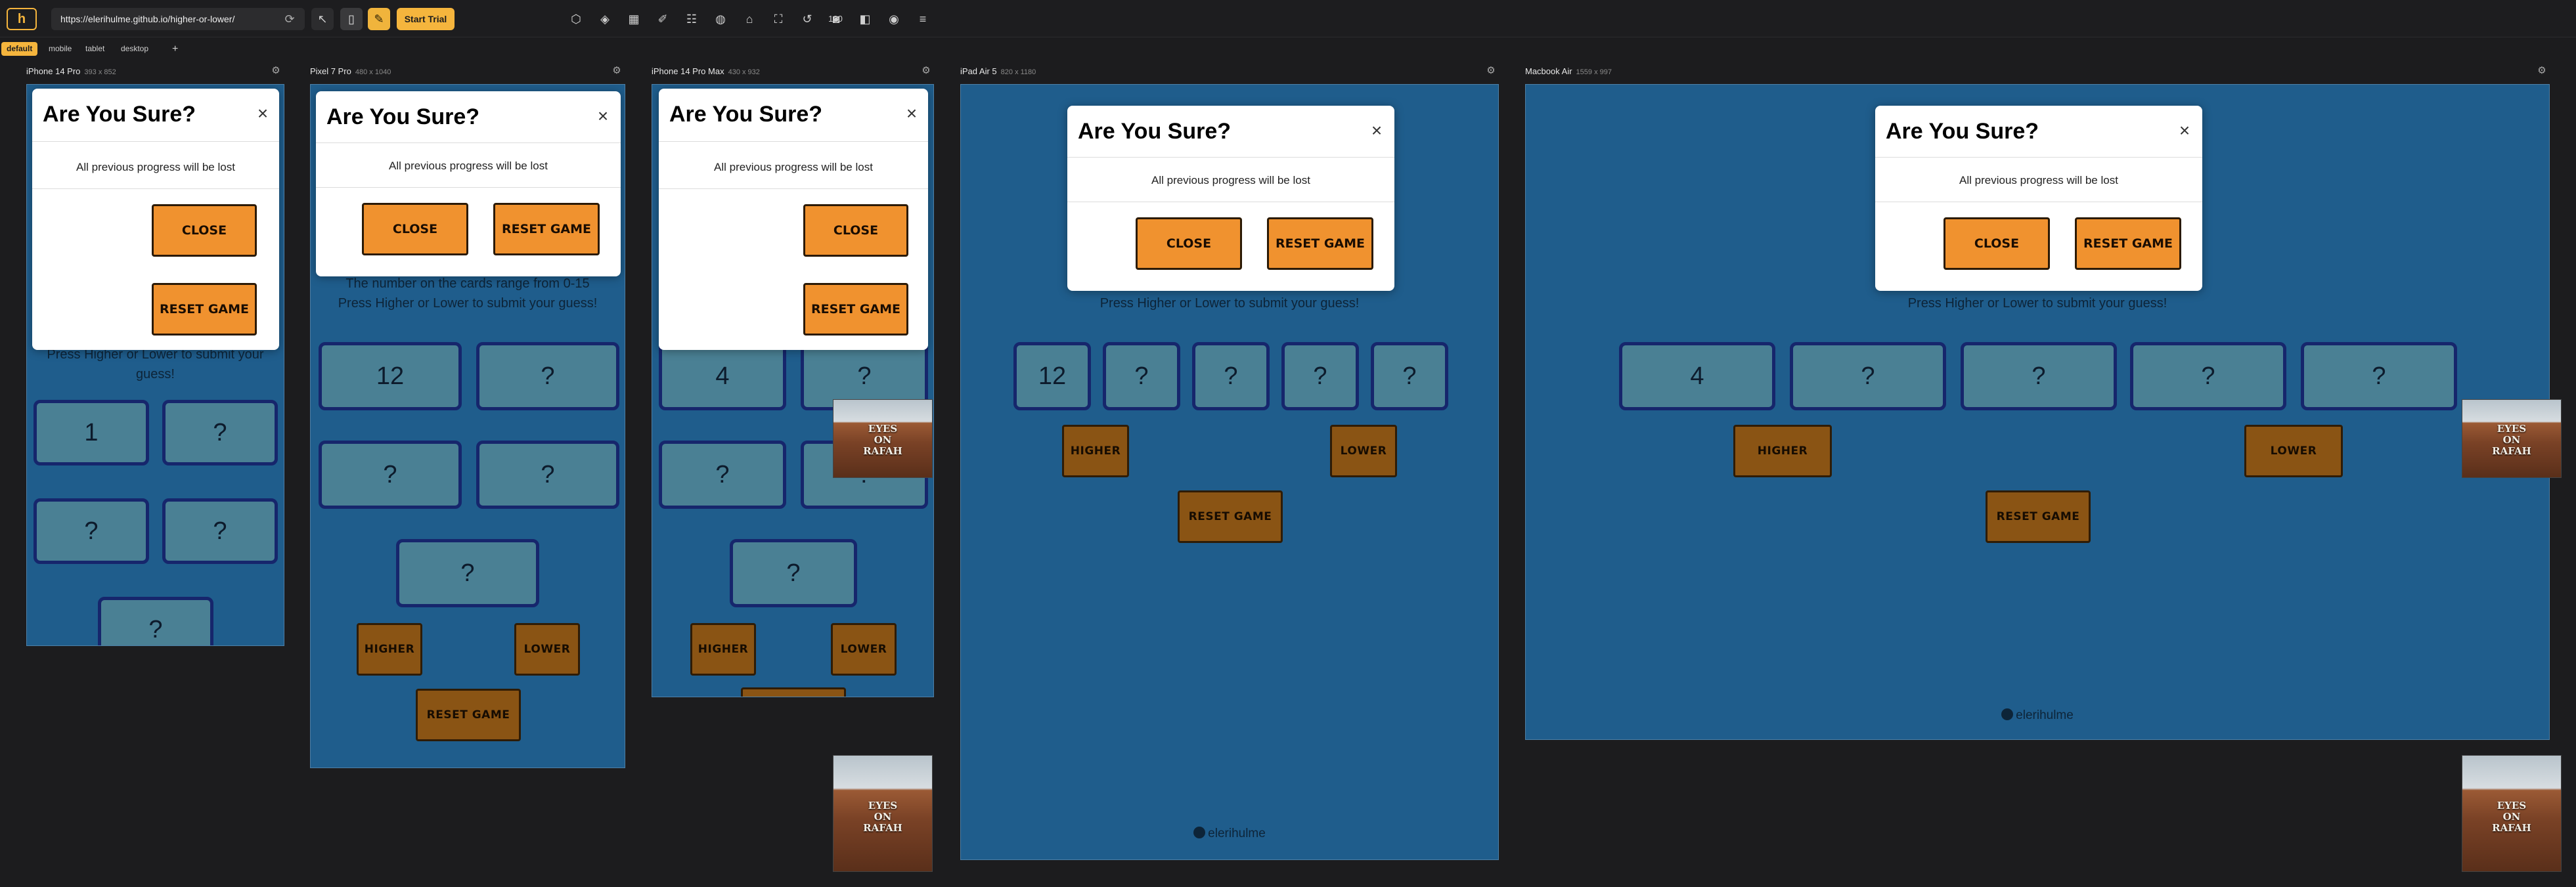 Image resolution: width=2576 pixels, height=887 pixels. Describe the element at coordinates (323, 19) in the screenshot. I see `cursor-icon: ↖` at that location.